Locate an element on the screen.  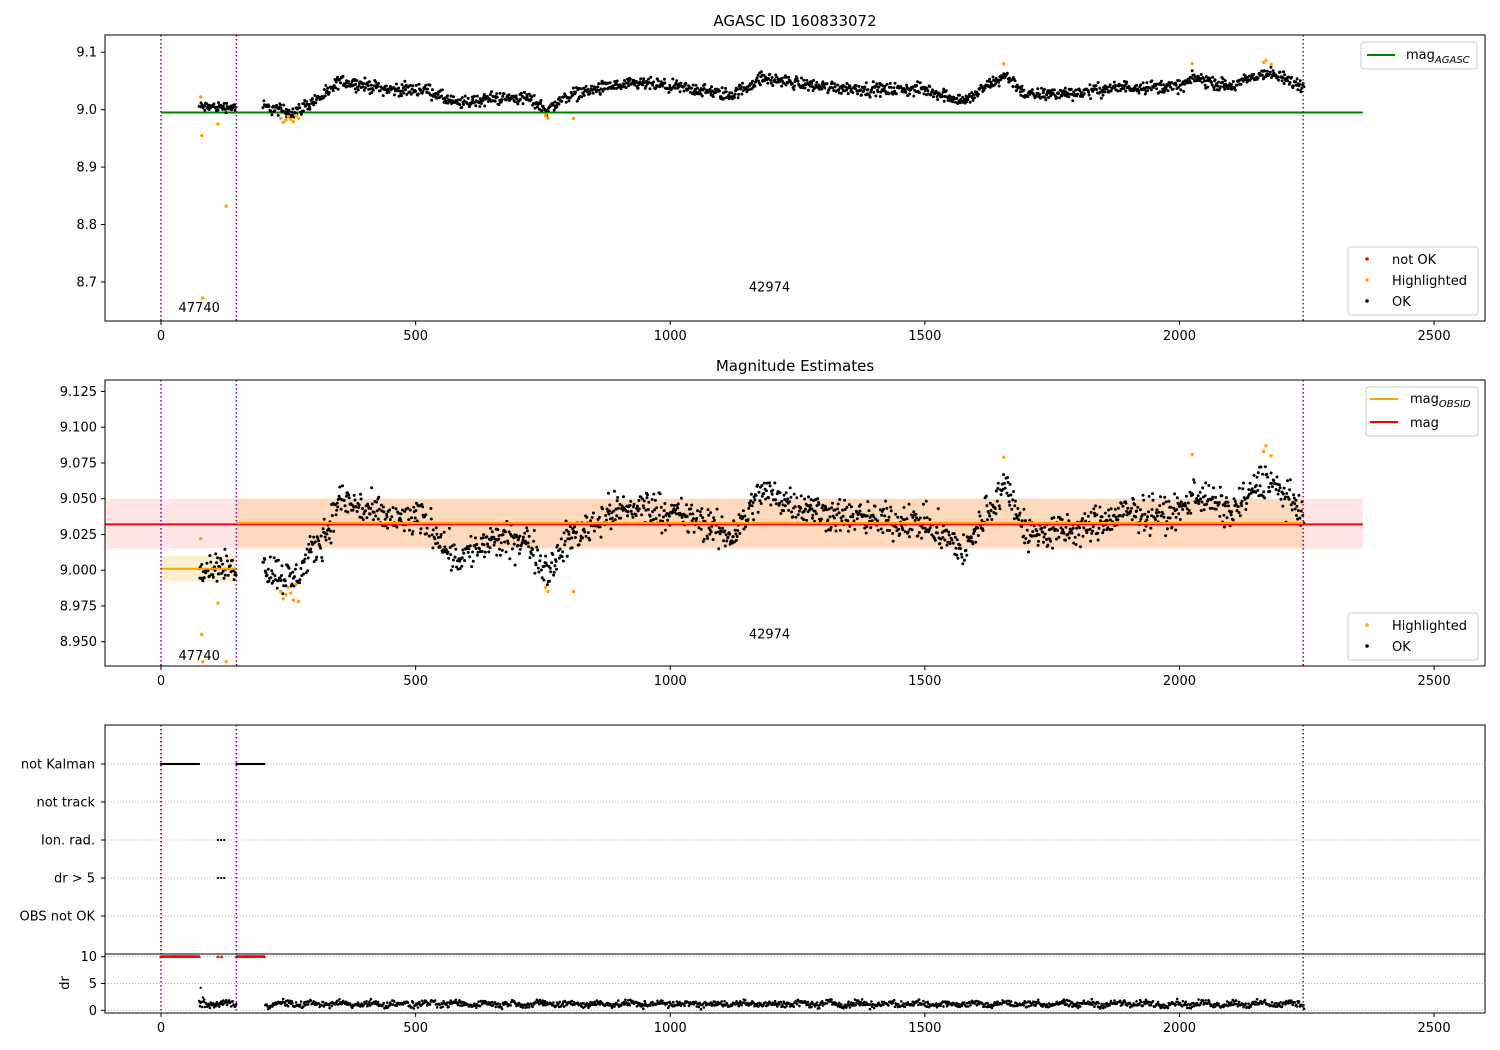
category-label: not Kalman is located at coordinates (58, 765).